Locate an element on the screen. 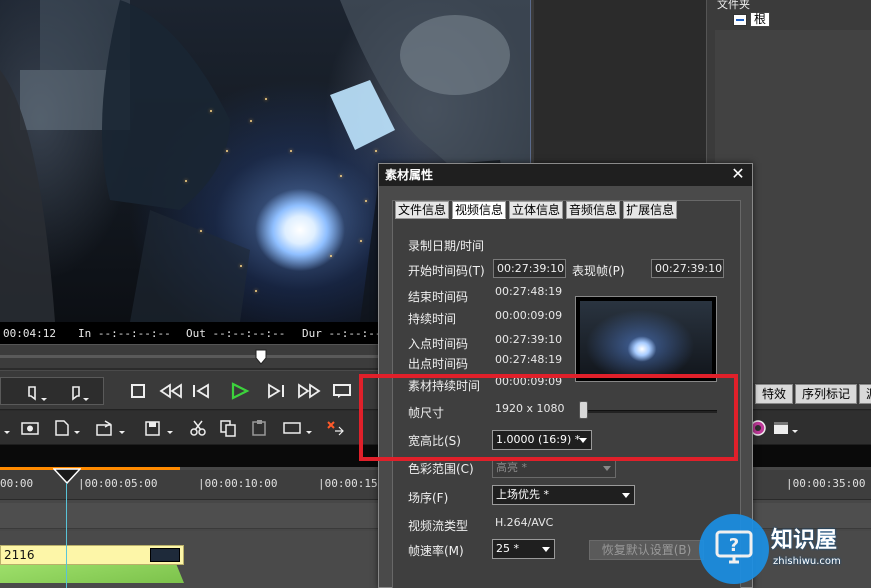 The height and width of the screenshot is (588, 871). duration-label: 持续时间 is located at coordinates (432, 319).